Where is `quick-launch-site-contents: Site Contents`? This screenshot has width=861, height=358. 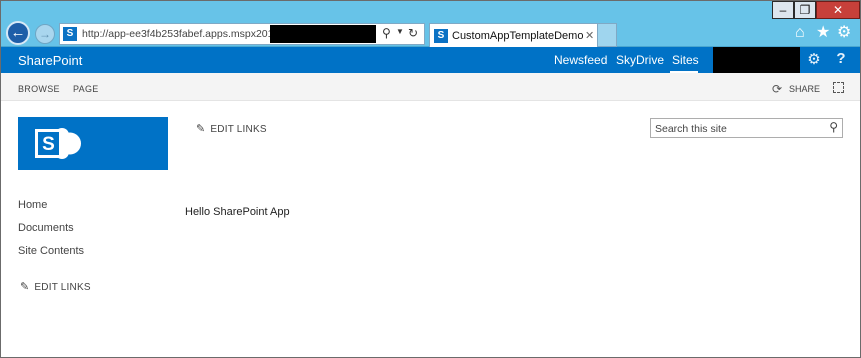 quick-launch-site-contents: Site Contents is located at coordinates (51, 256).